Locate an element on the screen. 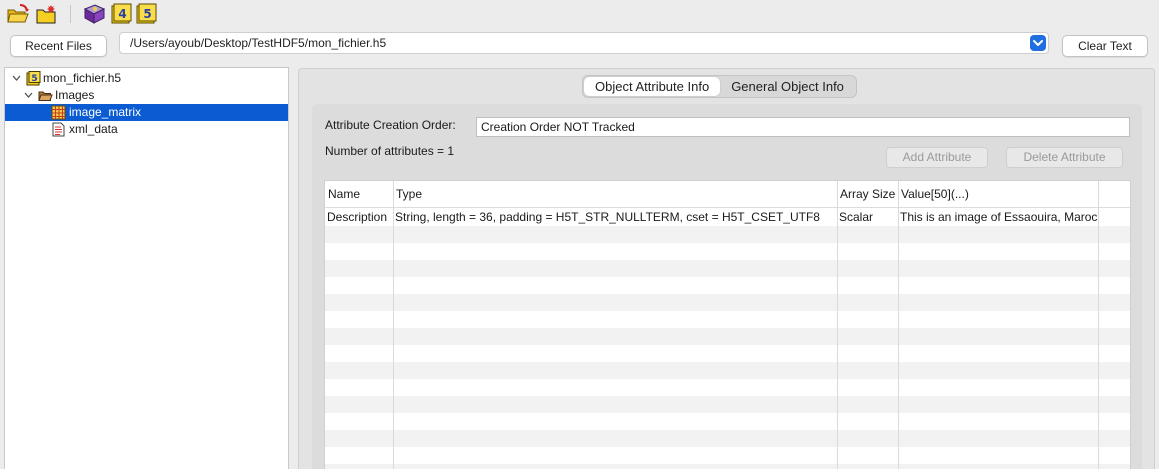 The image size is (1159, 469). open-folder-icon is located at coordinates (45, 96).